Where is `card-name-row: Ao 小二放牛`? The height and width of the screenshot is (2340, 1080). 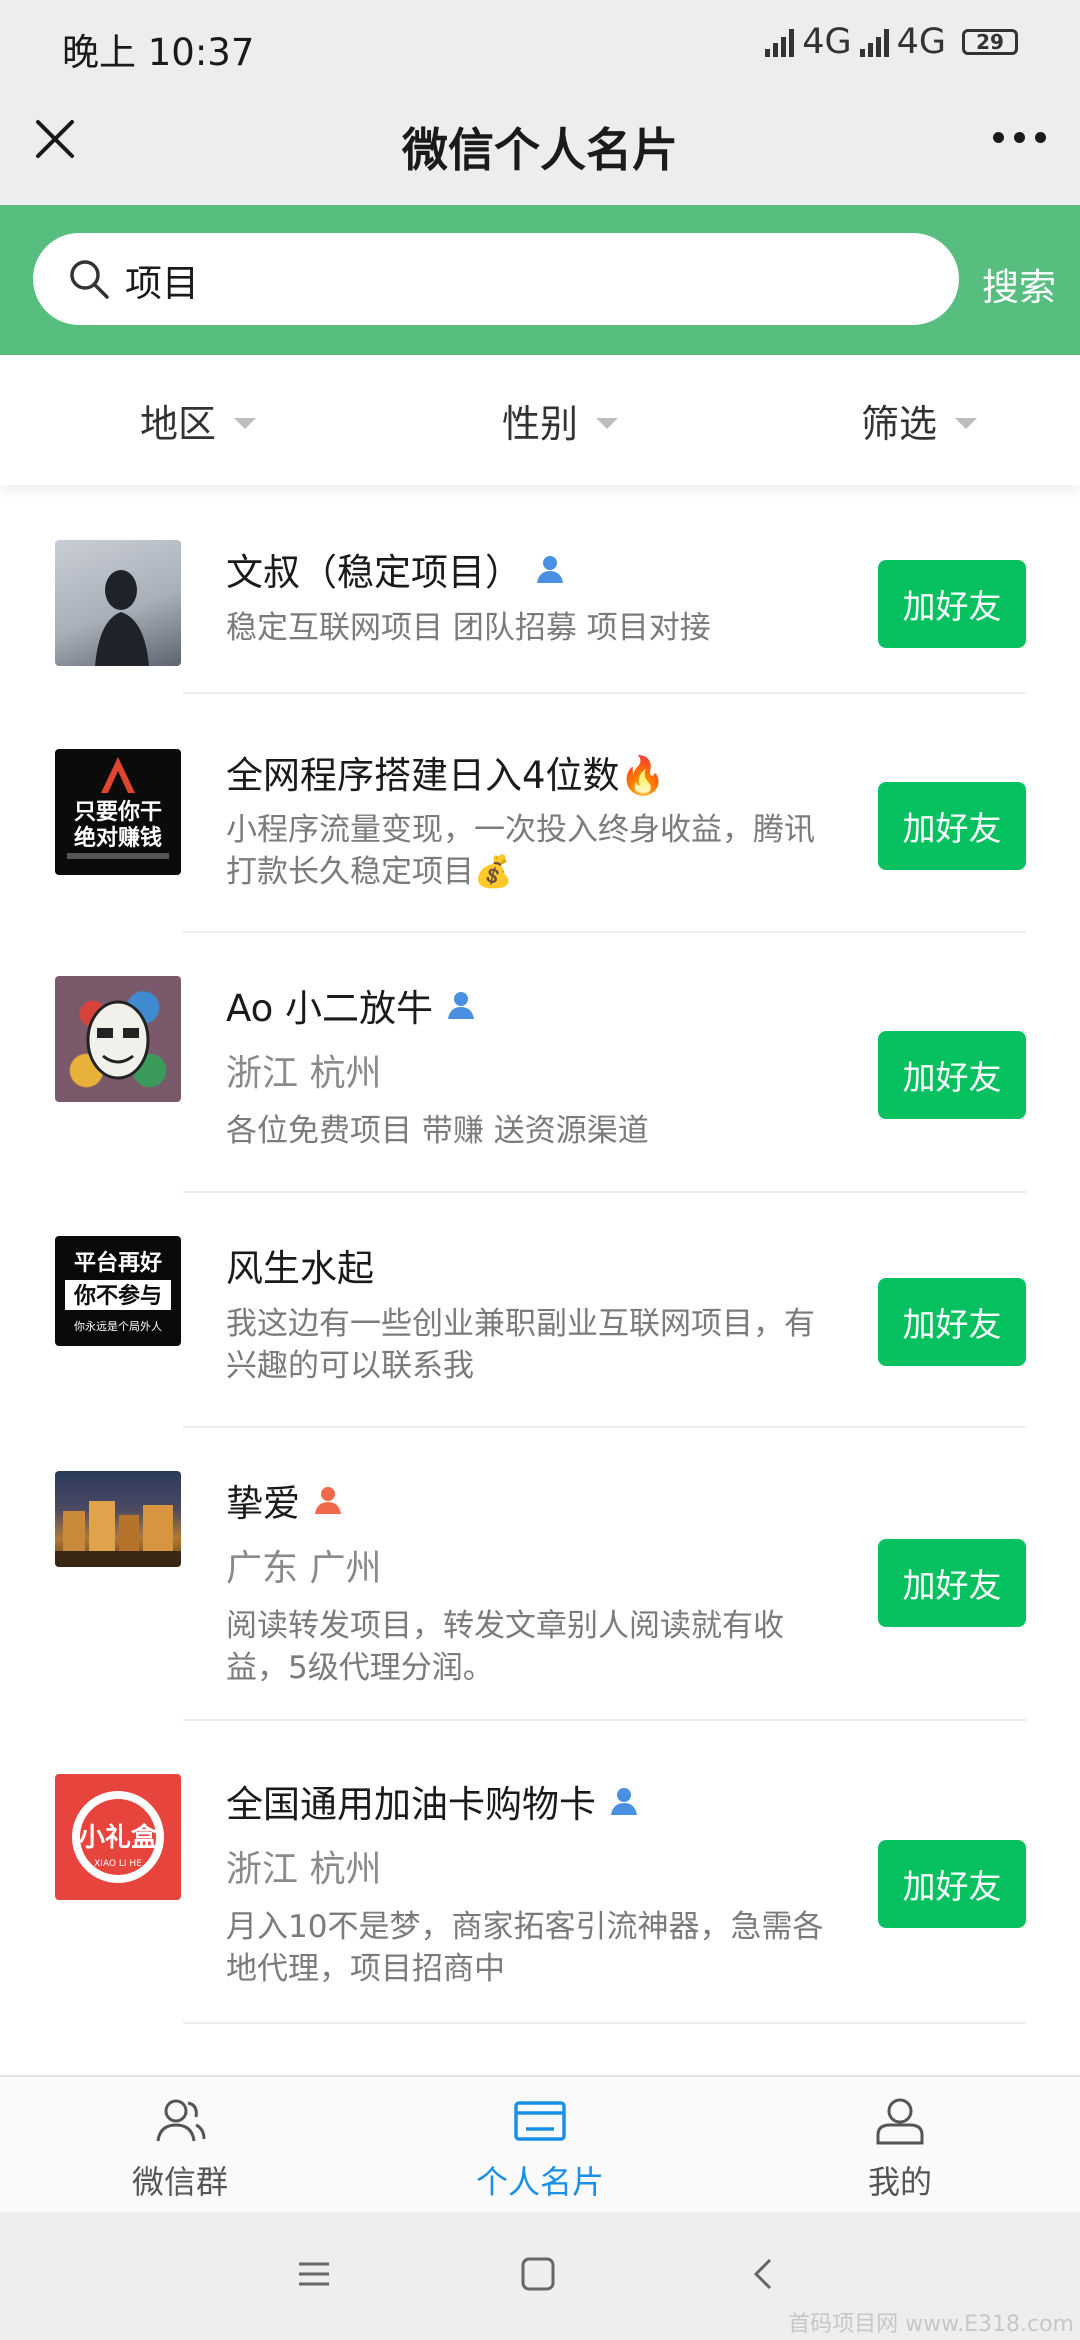
card-name-row: Ao 小二放牛 is located at coordinates (351, 1005).